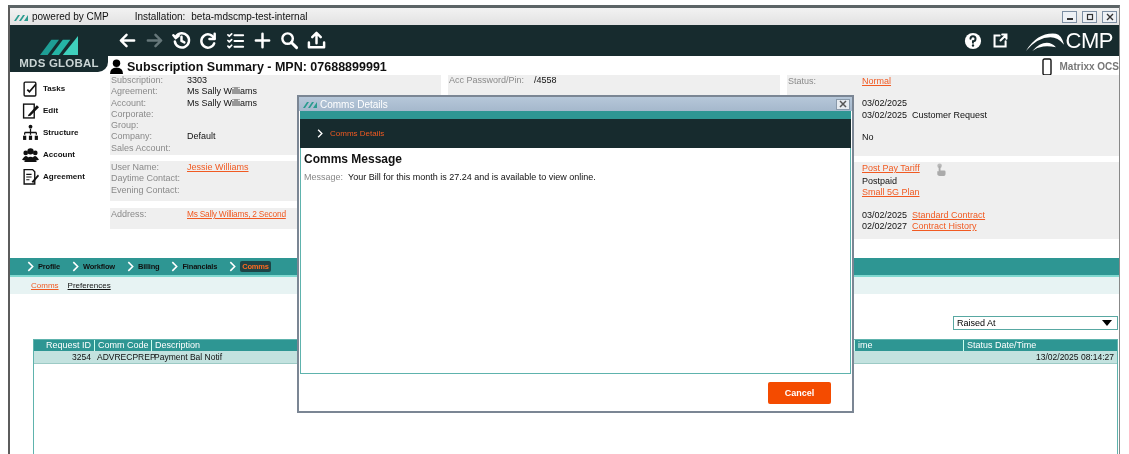 Image resolution: width=1129 pixels, height=454 pixels. What do you see at coordinates (354, 159) in the screenshot?
I see `message-heading: Comms Message` at bounding box center [354, 159].